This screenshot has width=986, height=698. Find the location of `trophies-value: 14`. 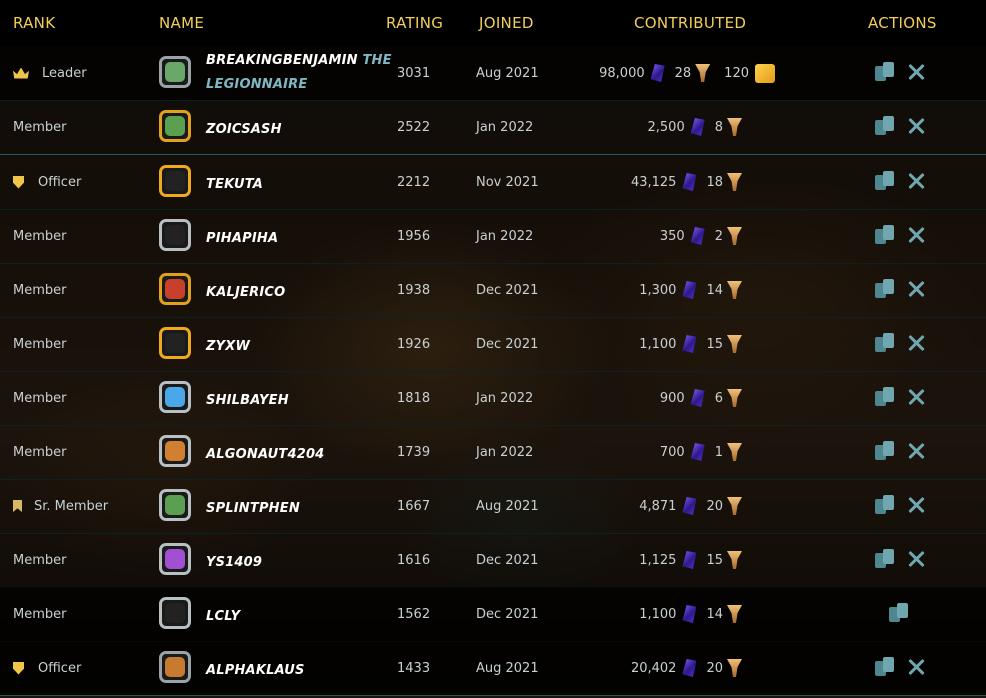

trophies-value: 14 is located at coordinates (714, 290).